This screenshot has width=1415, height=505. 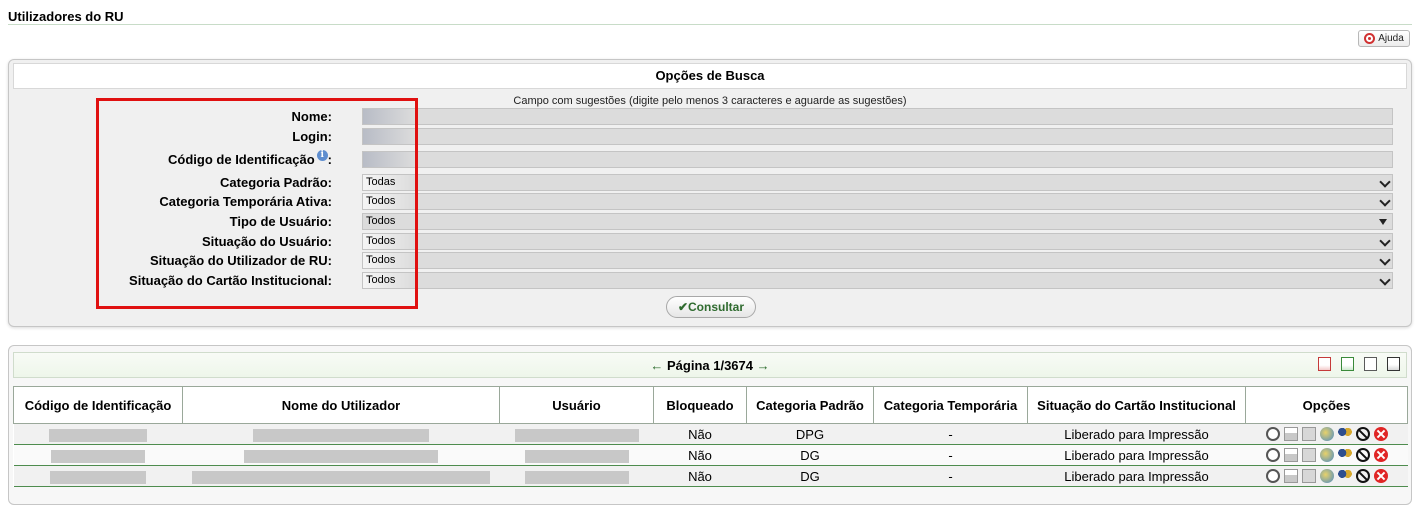 I want to click on col-usuario: Usuário, so click(x=576, y=405).